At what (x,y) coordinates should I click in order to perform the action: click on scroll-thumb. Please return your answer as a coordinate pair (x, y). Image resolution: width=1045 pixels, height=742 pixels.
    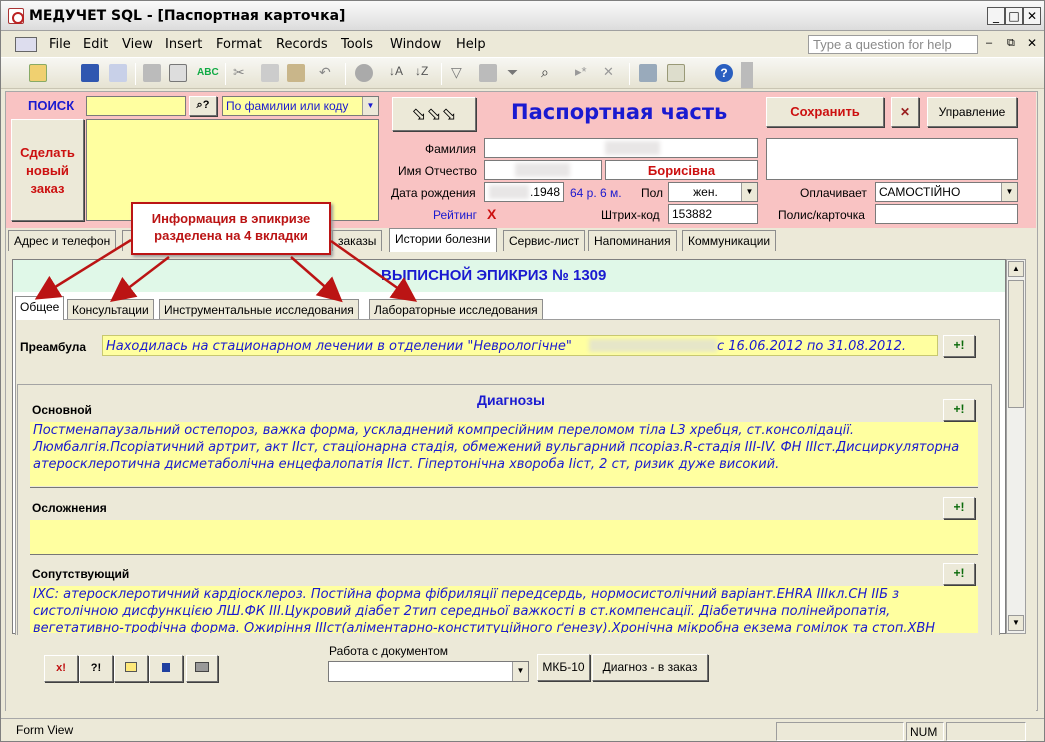
    Looking at the image, I should click on (1016, 344).